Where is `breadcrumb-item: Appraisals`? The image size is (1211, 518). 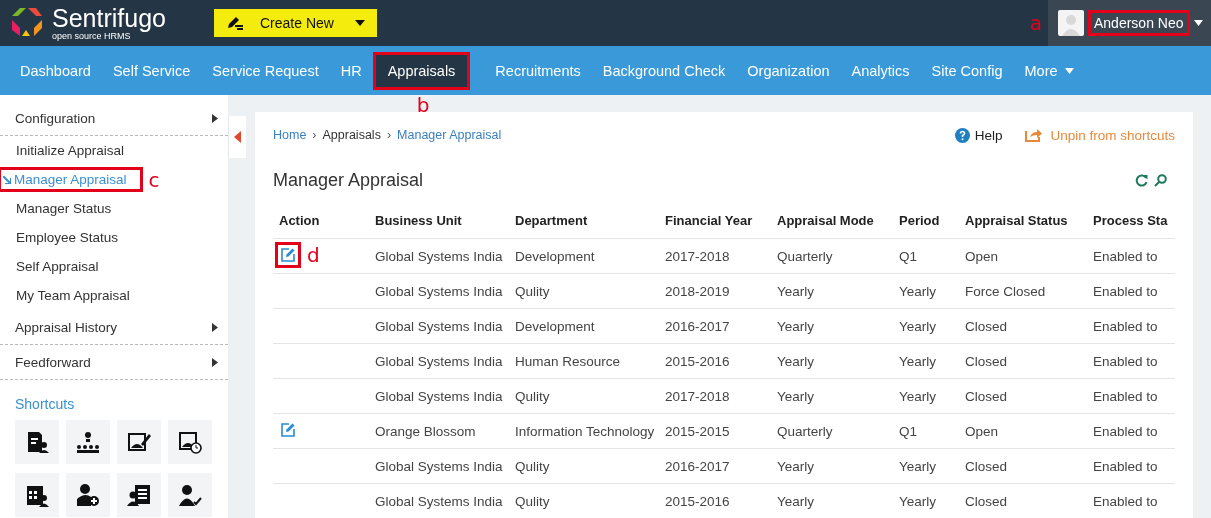 breadcrumb-item: Appraisals is located at coordinates (351, 135).